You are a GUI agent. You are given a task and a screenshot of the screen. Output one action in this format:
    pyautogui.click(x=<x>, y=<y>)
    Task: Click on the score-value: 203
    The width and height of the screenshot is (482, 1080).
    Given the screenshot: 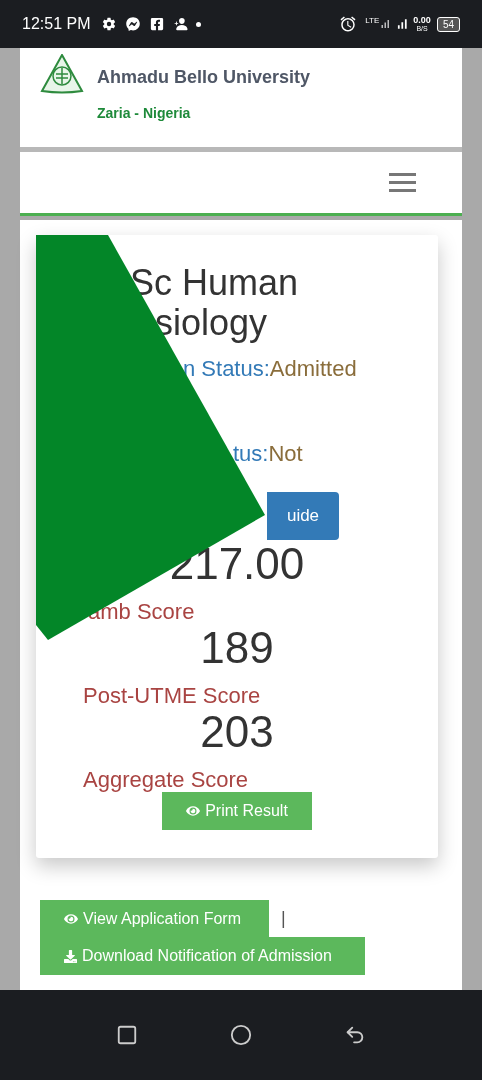 What is the action you would take?
    pyautogui.click(x=237, y=732)
    